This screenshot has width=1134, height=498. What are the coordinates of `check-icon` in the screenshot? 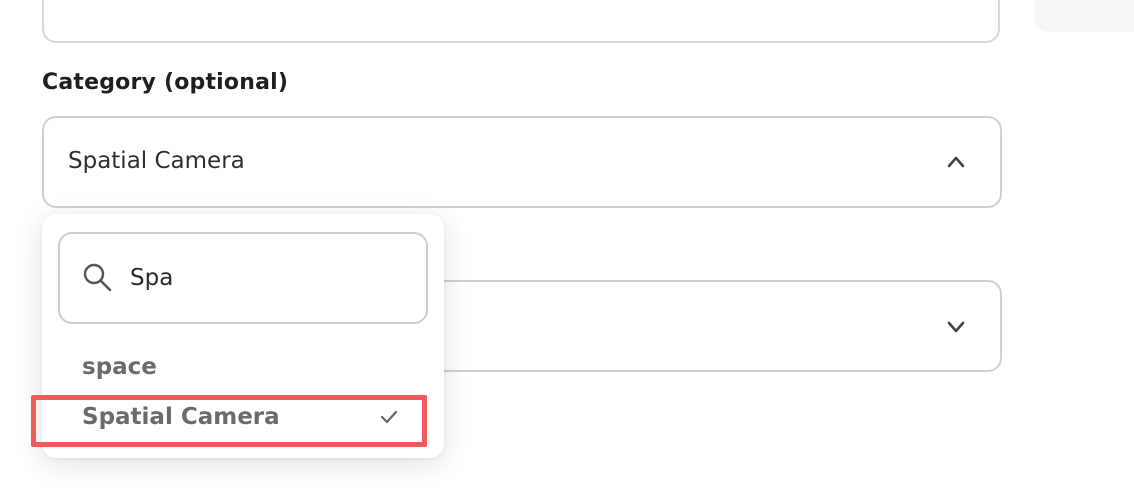 It's located at (389, 417).